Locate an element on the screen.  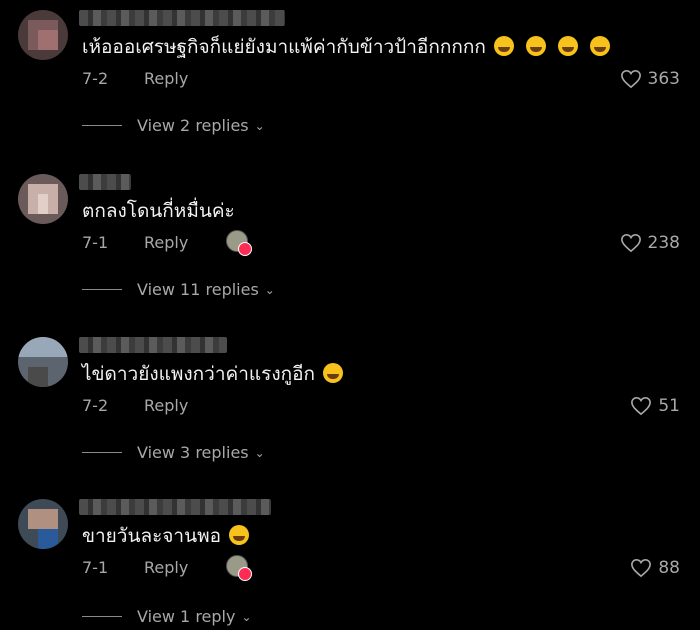
view-replies-button: View 2 replies ⌄ is located at coordinates (173, 125).